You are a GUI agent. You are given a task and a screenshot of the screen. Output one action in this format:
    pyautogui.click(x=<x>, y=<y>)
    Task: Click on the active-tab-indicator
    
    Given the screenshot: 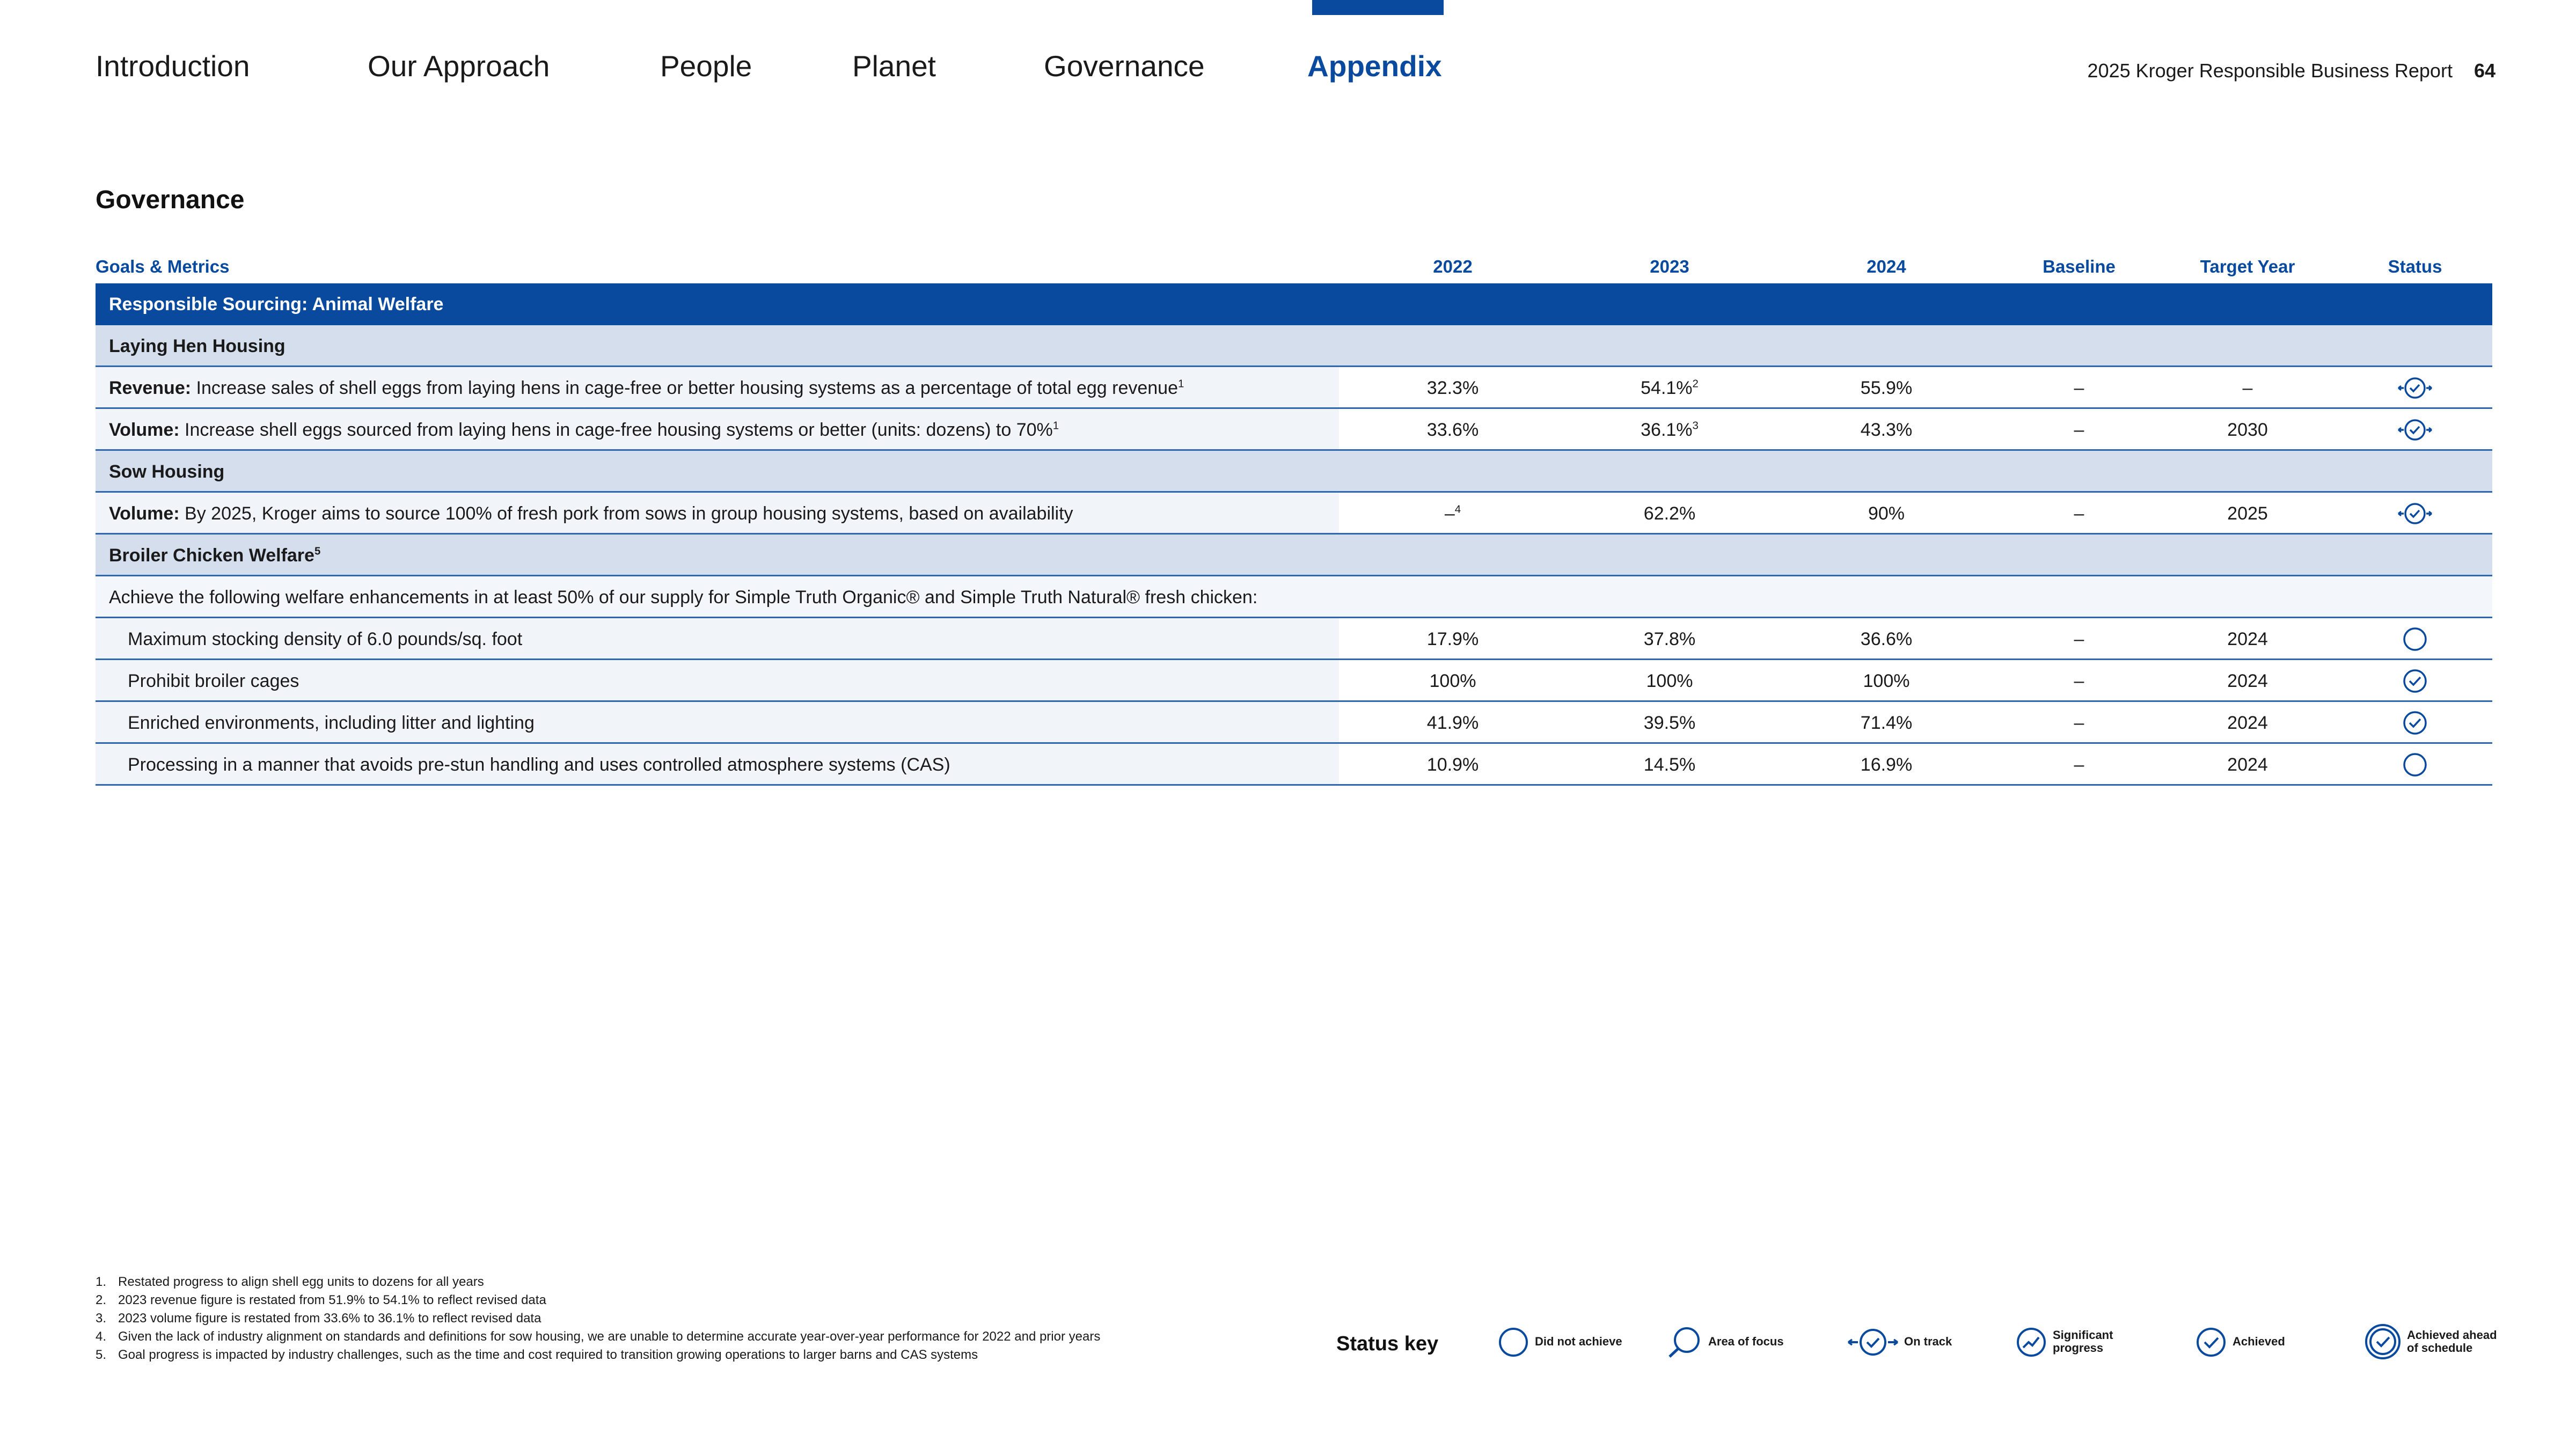 What is the action you would take?
    pyautogui.click(x=1378, y=7)
    